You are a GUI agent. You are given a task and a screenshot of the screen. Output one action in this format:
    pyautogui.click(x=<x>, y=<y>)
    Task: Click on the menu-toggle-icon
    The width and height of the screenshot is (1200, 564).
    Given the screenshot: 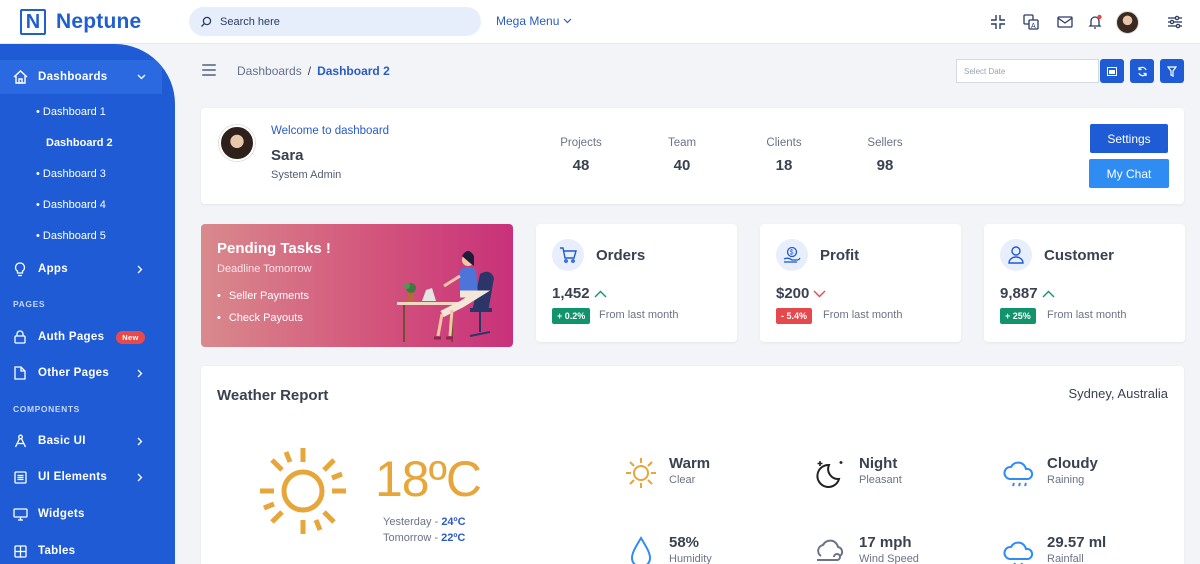 What is the action you would take?
    pyautogui.click(x=209, y=70)
    